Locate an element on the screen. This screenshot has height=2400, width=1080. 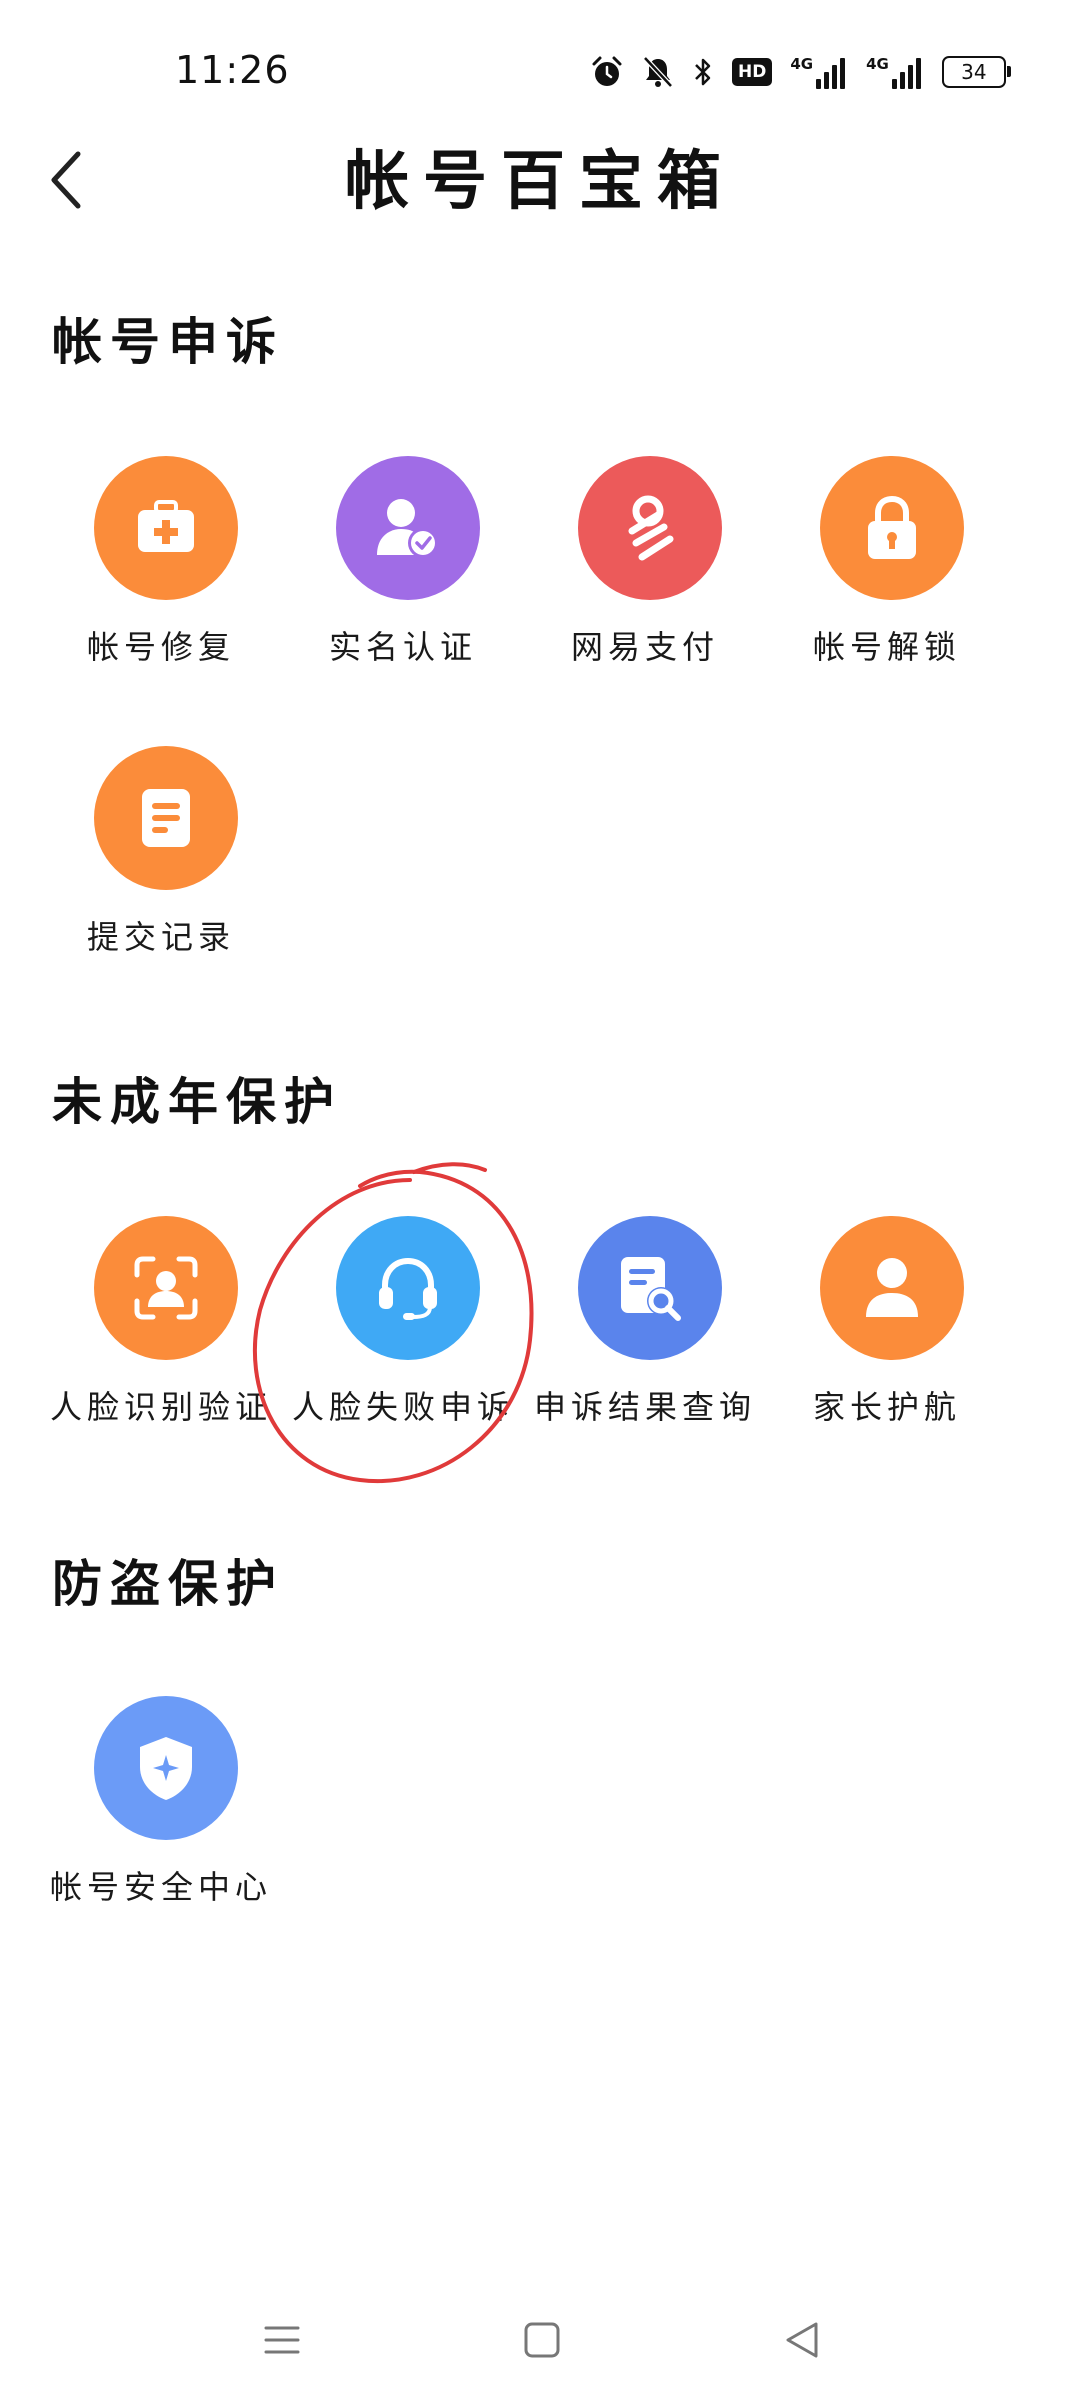
hd-badge: HD is located at coordinates (752, 72).